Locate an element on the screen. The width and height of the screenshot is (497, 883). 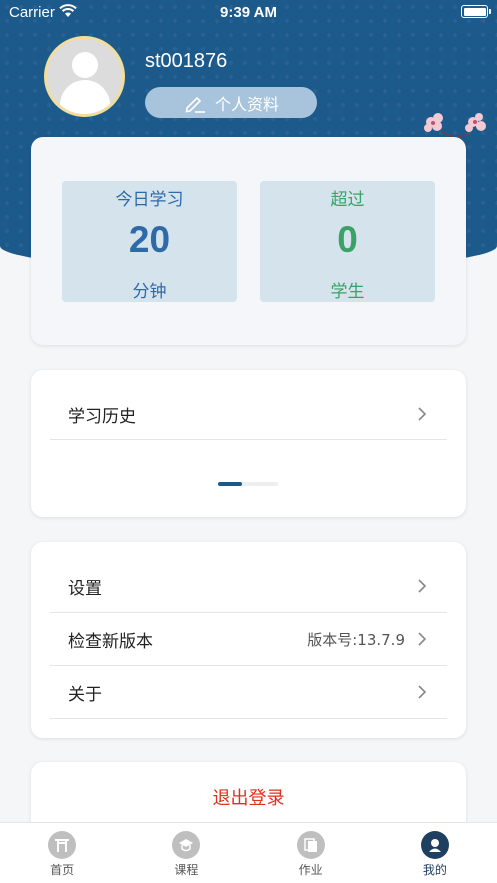
settings-row: 设置 is located at coordinates (248, 586).